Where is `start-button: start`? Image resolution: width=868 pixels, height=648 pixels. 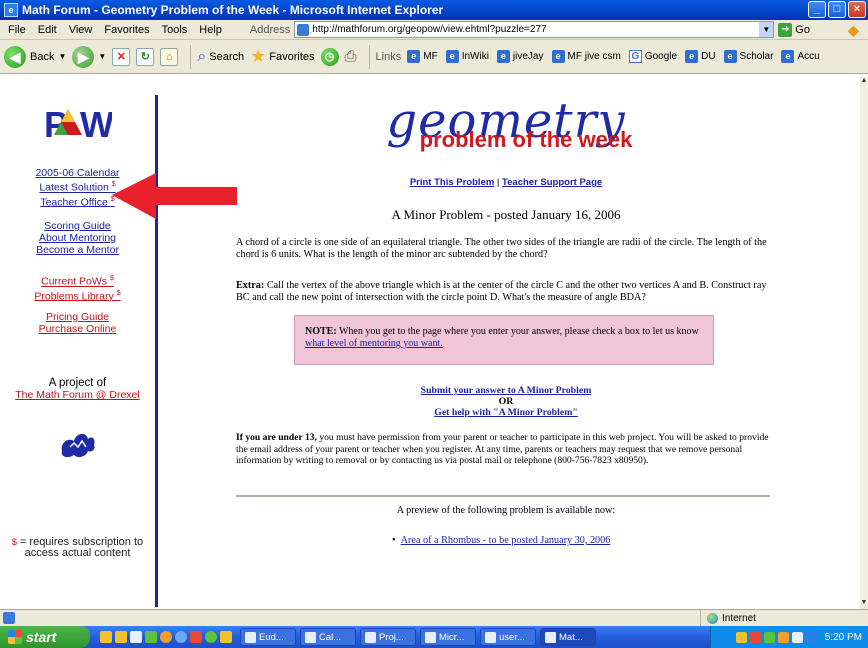 start-button: start is located at coordinates (45, 637).